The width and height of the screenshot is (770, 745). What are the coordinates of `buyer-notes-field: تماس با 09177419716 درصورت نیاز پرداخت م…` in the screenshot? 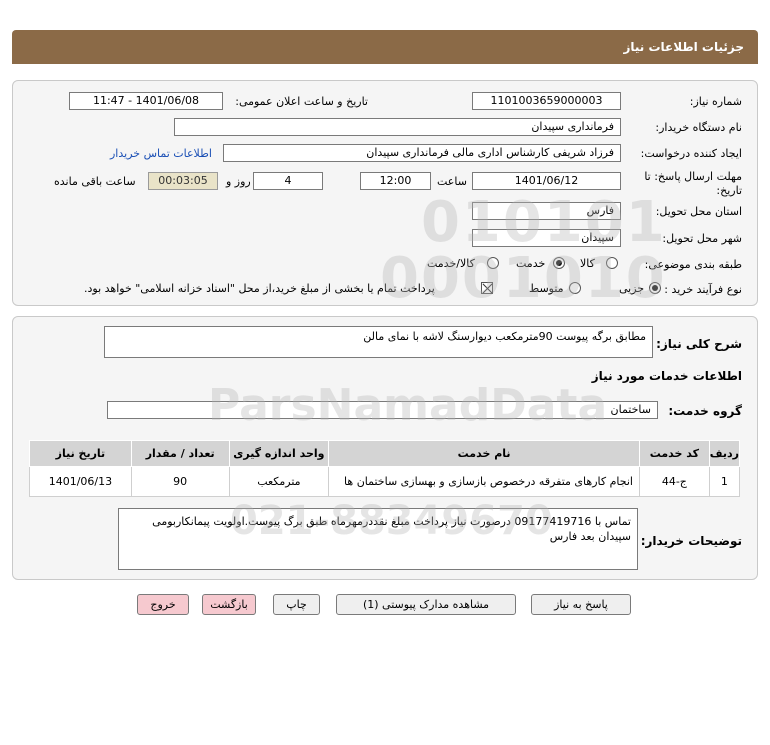 It's located at (378, 539).